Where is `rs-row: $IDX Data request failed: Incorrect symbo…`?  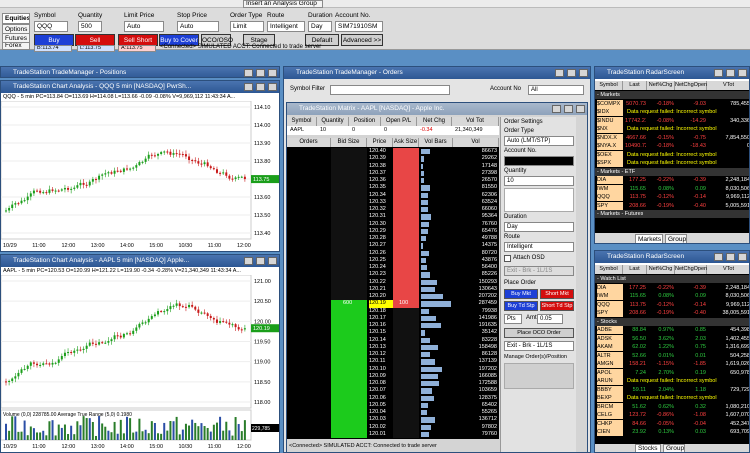
rs-row: $IDX Data request failed: Incorrect symbo… is located at coordinates (672, 112).